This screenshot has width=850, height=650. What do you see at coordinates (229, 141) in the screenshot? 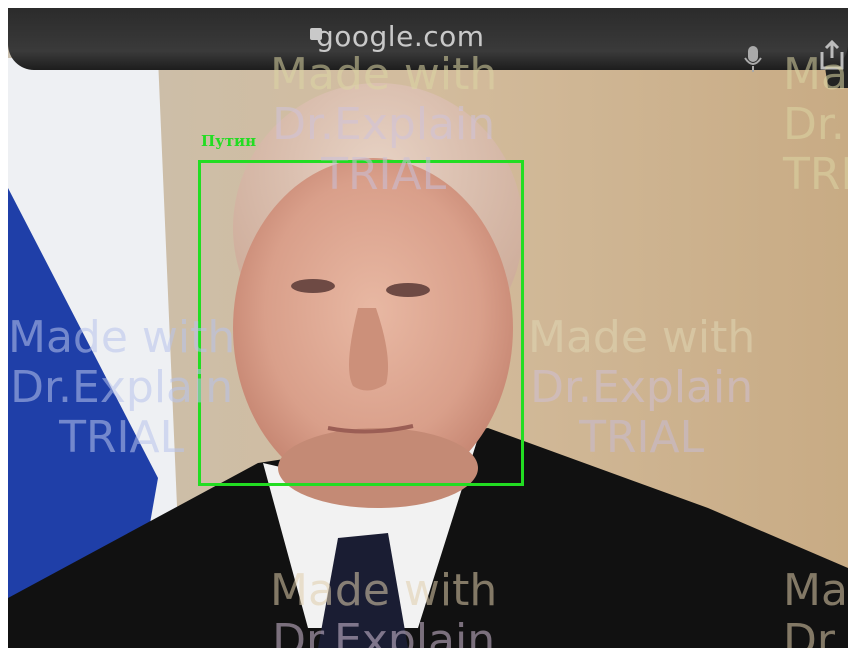
I see `face-detection-label: Путин` at bounding box center [229, 141].